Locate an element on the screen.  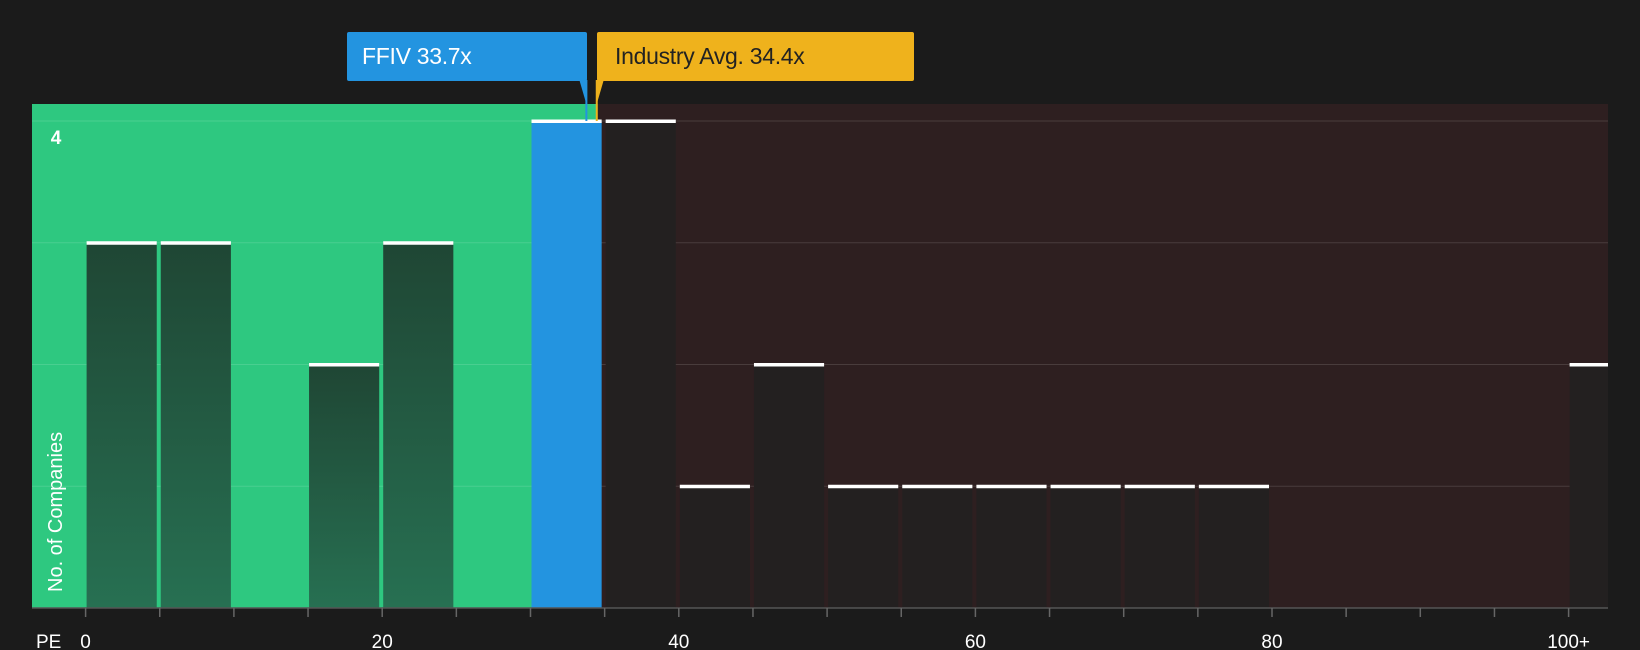
industry-average-callout: Industry Avg. 34.4x is located at coordinates (755, 56).